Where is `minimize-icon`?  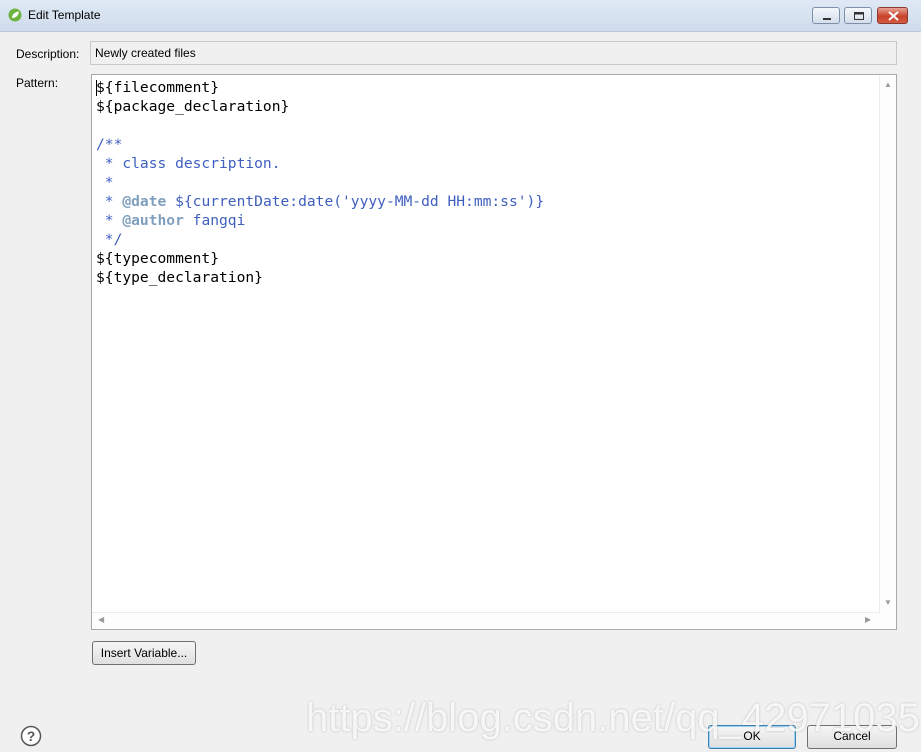
minimize-icon is located at coordinates (827, 19).